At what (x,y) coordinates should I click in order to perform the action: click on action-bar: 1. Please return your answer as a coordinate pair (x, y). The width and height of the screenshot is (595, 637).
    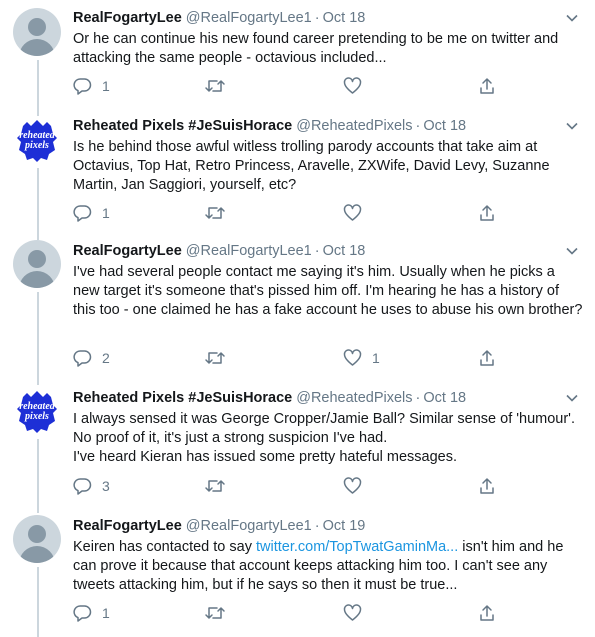
    Looking at the image, I should click on (293, 613).